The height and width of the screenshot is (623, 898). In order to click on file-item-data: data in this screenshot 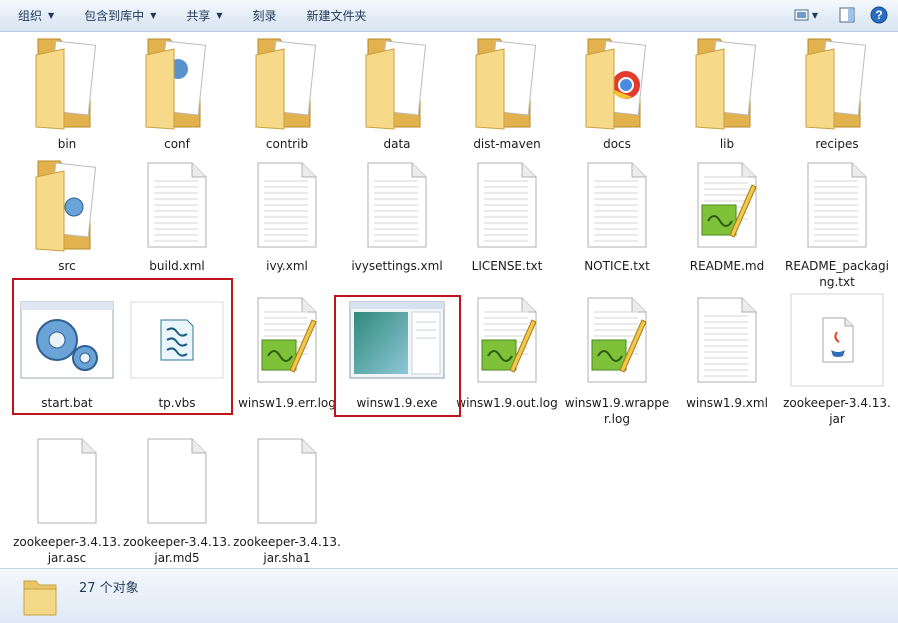, I will do `click(397, 93)`.